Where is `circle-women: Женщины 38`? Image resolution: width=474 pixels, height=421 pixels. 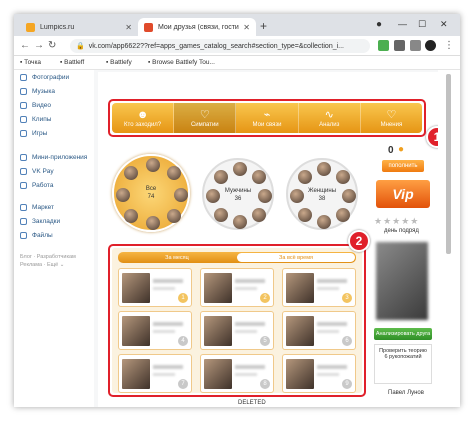
circle-women: Женщины 38 is located at coordinates (322, 194).